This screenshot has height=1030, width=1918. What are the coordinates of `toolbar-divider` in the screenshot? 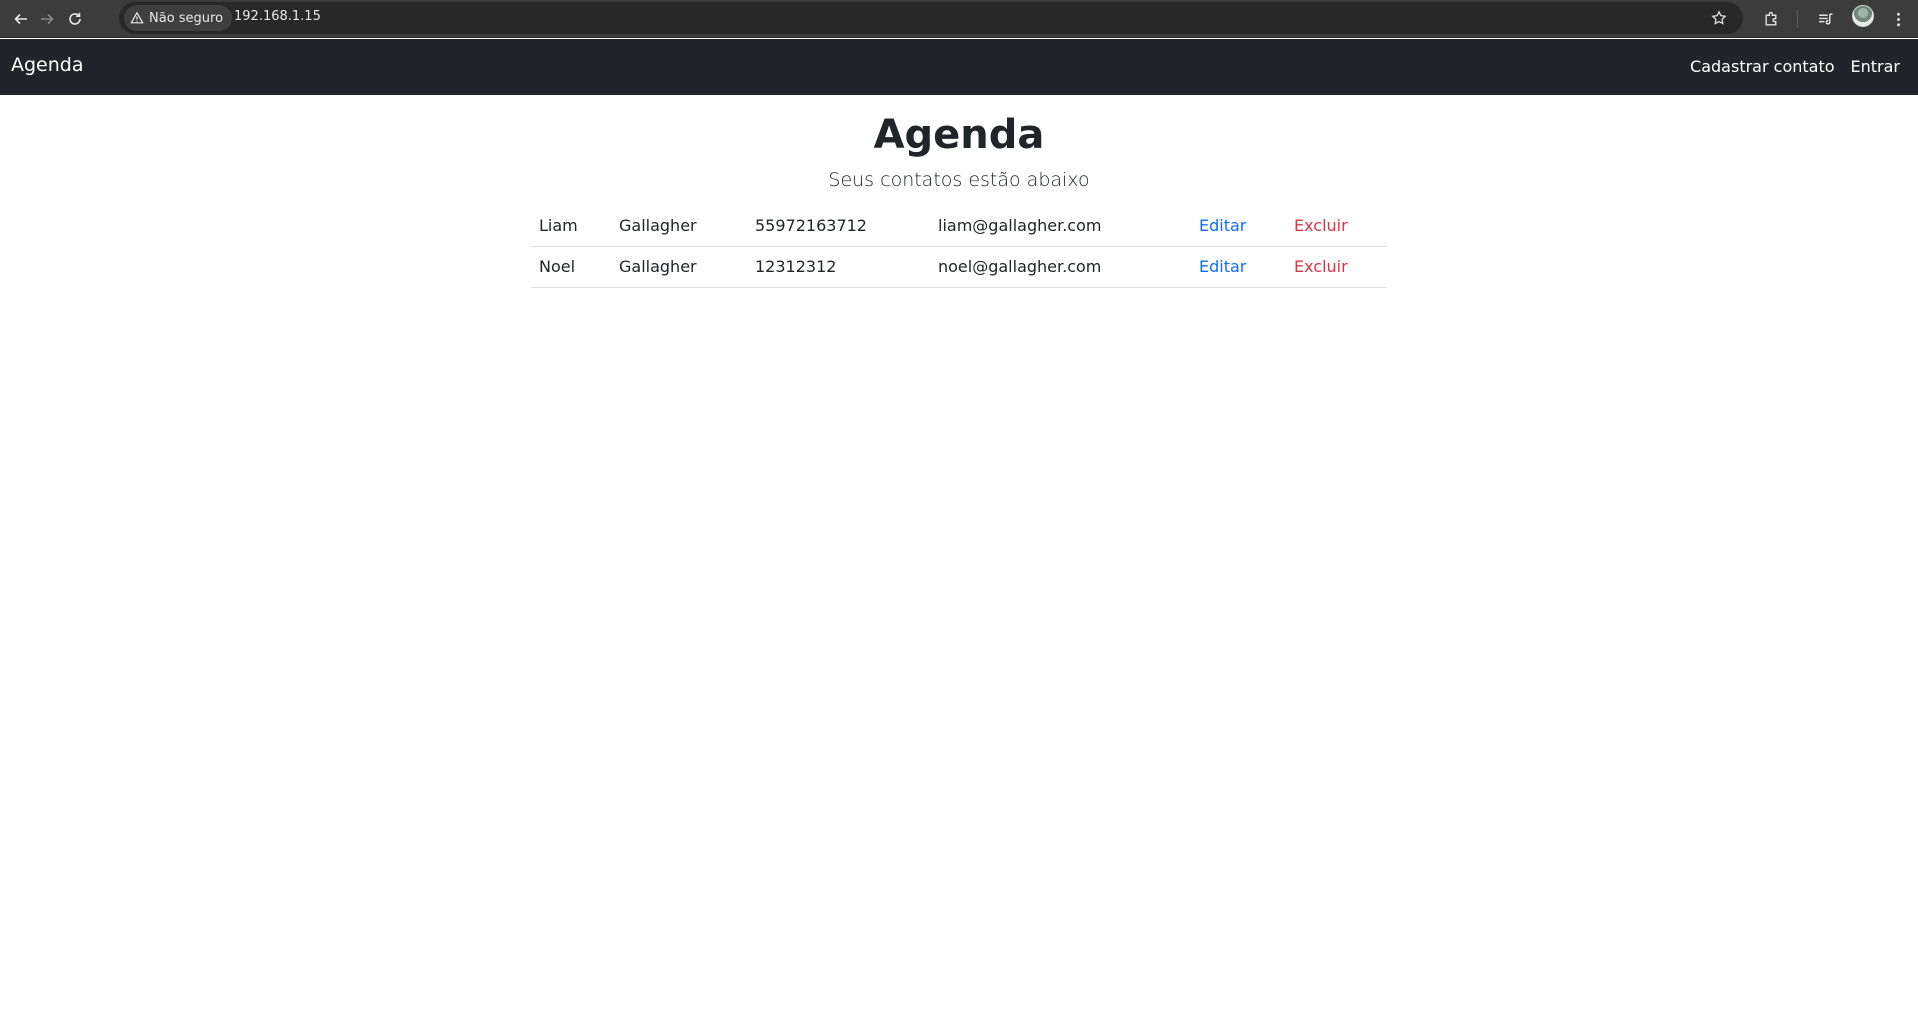 It's located at (1797, 19).